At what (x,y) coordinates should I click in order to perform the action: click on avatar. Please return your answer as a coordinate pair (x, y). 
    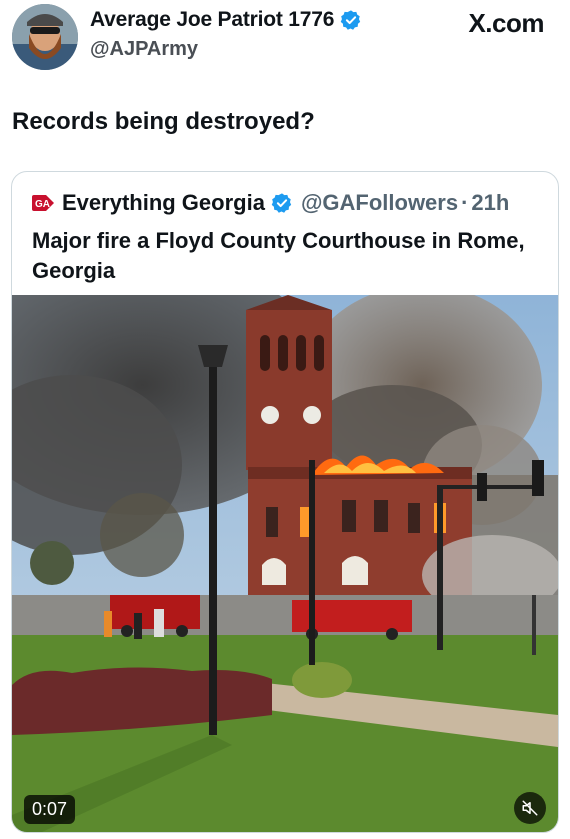
    Looking at the image, I should click on (45, 37).